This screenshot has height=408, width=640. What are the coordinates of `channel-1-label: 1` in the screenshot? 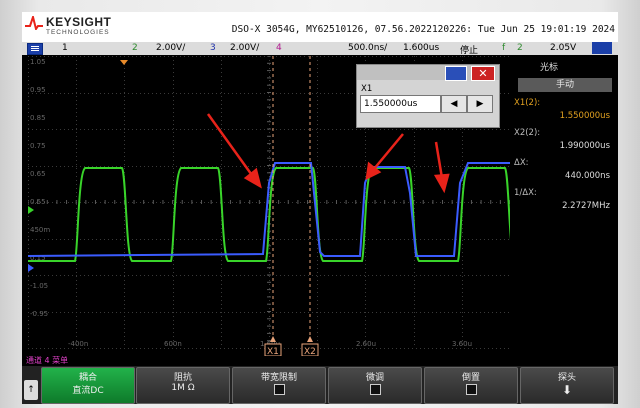 It's located at (65, 48).